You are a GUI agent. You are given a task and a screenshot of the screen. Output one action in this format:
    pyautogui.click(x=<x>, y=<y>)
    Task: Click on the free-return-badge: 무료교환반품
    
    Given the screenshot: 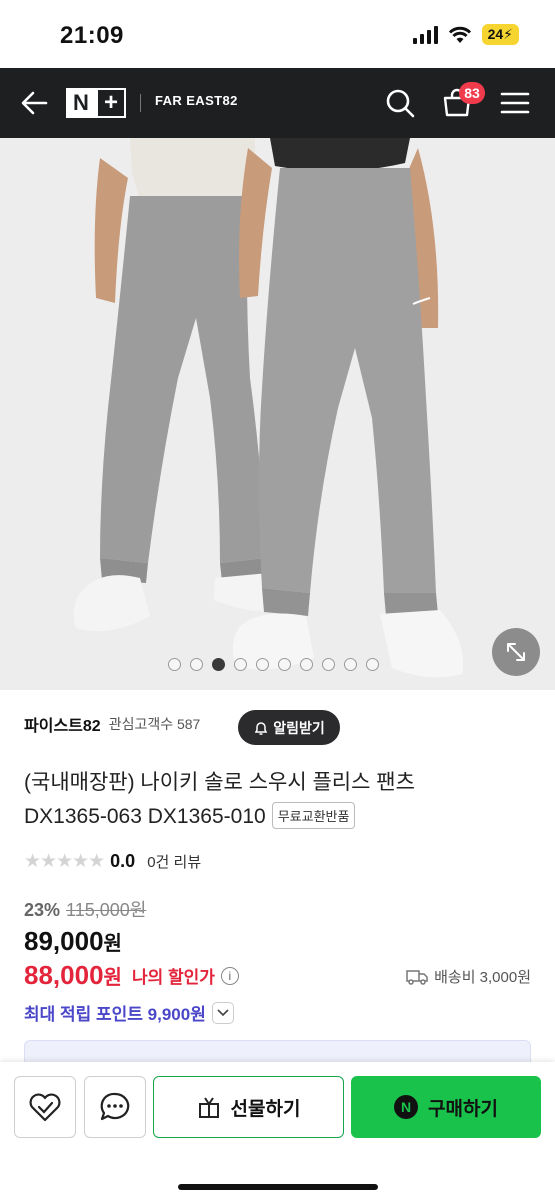 What is the action you would take?
    pyautogui.click(x=313, y=815)
    